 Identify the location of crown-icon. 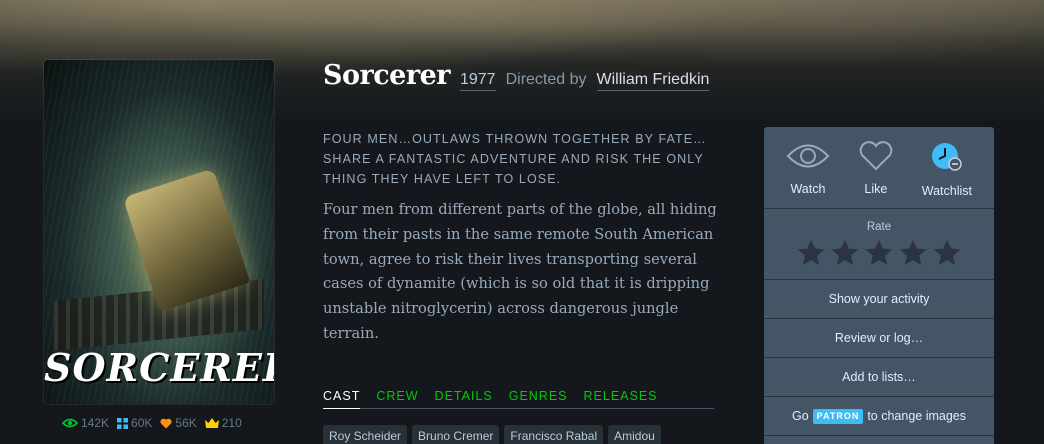
(211, 423).